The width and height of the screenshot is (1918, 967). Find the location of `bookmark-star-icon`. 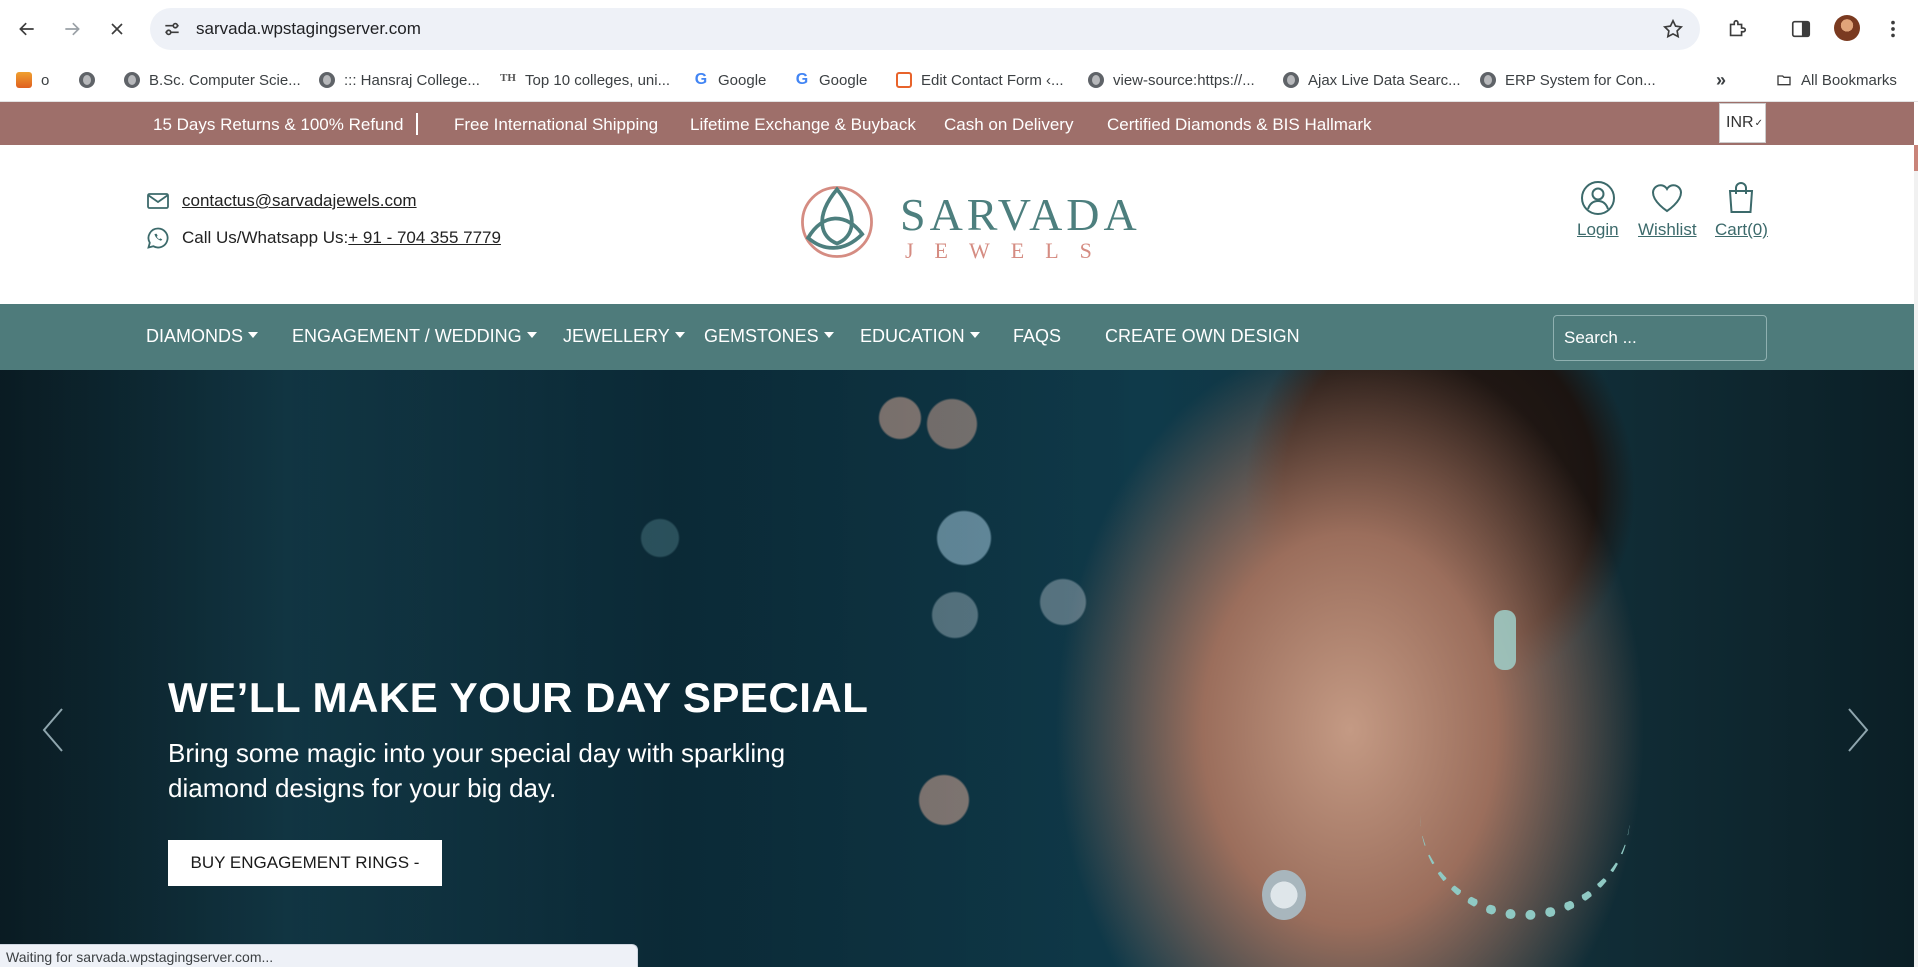

bookmark-star-icon is located at coordinates (1673, 29).